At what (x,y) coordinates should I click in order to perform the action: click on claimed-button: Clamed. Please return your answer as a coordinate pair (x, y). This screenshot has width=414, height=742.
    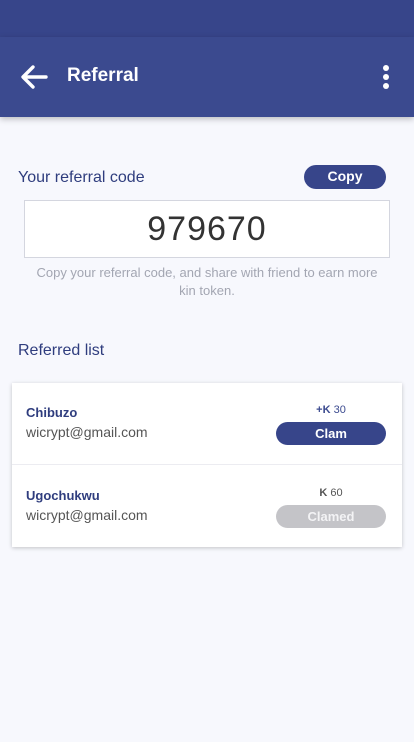
    Looking at the image, I should click on (331, 516).